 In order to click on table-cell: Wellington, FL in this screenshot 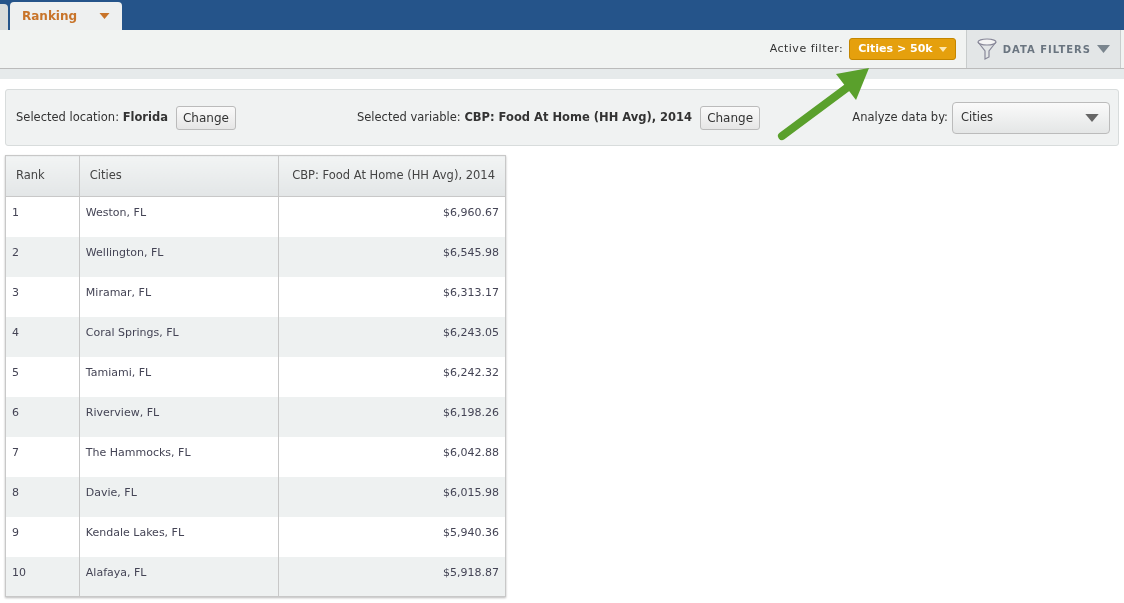, I will do `click(179, 256)`.